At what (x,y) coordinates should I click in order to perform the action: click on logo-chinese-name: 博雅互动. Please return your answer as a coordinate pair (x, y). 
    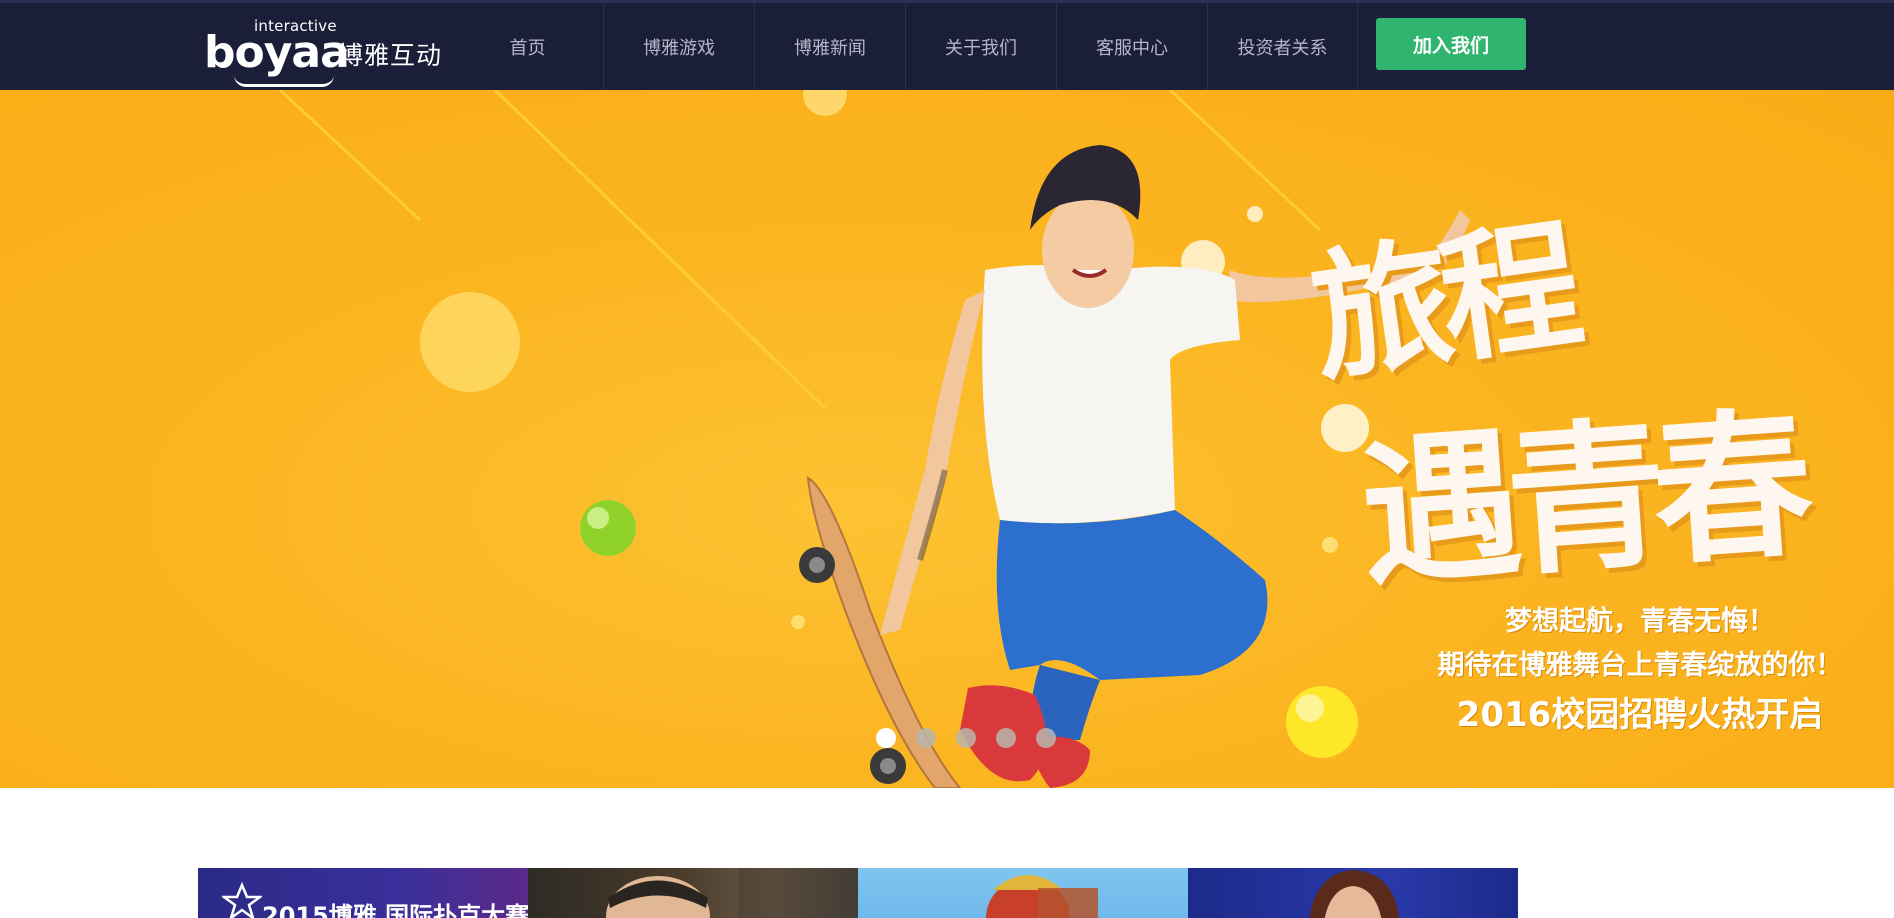
    Looking at the image, I should click on (390, 55).